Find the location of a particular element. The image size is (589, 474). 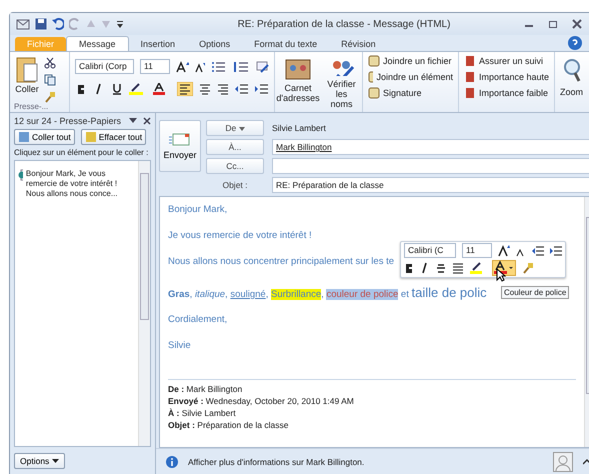

ribbon-item: Importance haute is located at coordinates (513, 77).